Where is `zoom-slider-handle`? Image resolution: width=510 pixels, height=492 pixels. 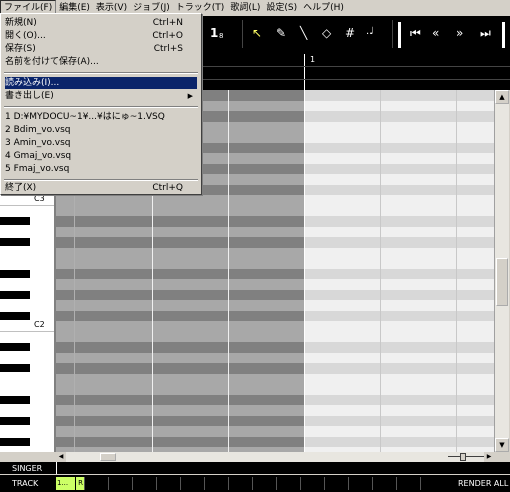
zoom-slider-handle is located at coordinates (463, 457).